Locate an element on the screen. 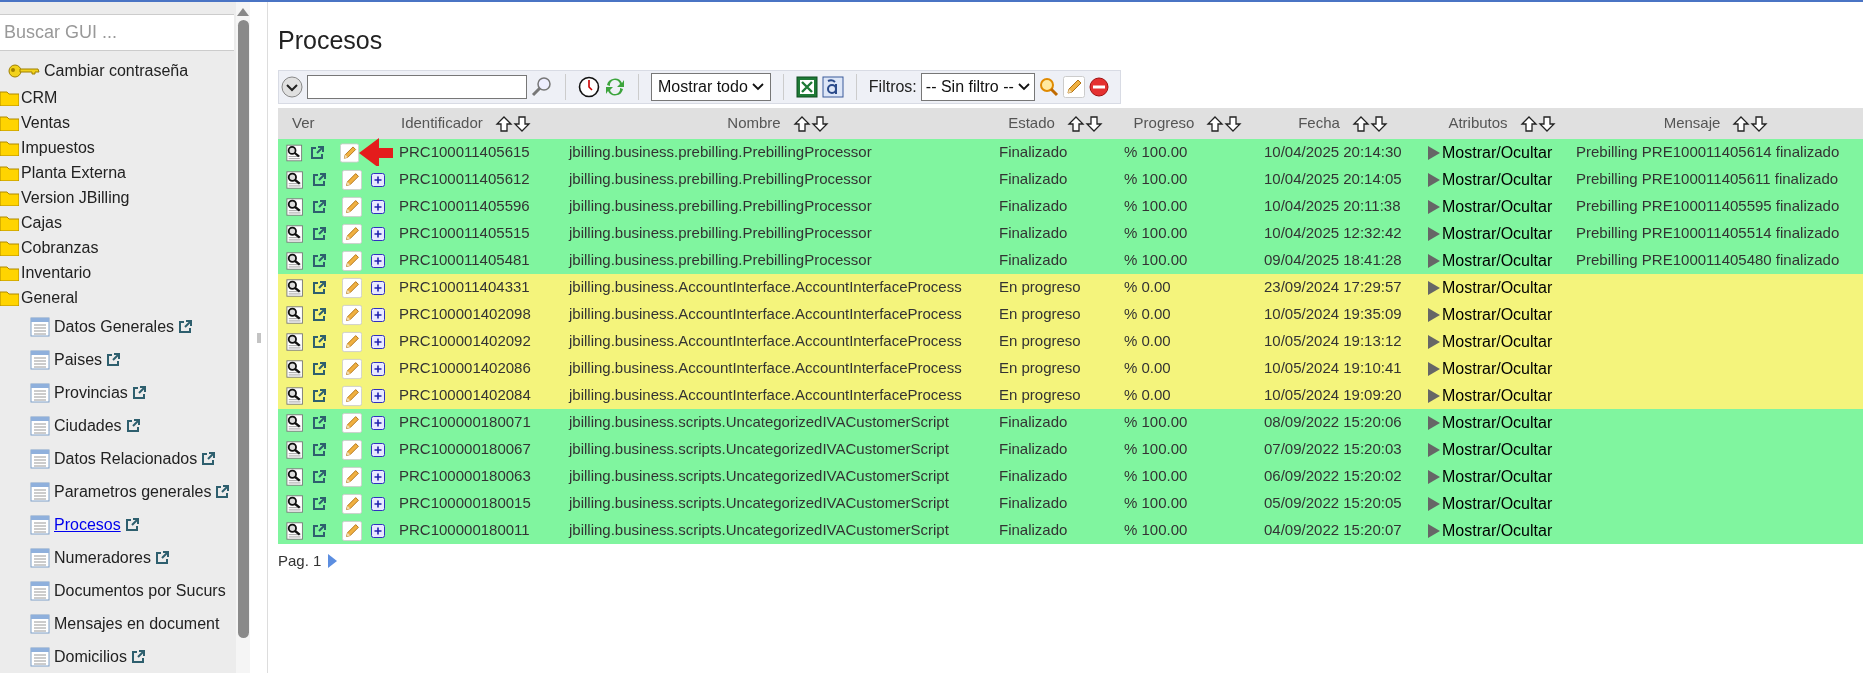 This screenshot has width=1863, height=673. sidebar-folder: Ventas is located at coordinates (45, 122).